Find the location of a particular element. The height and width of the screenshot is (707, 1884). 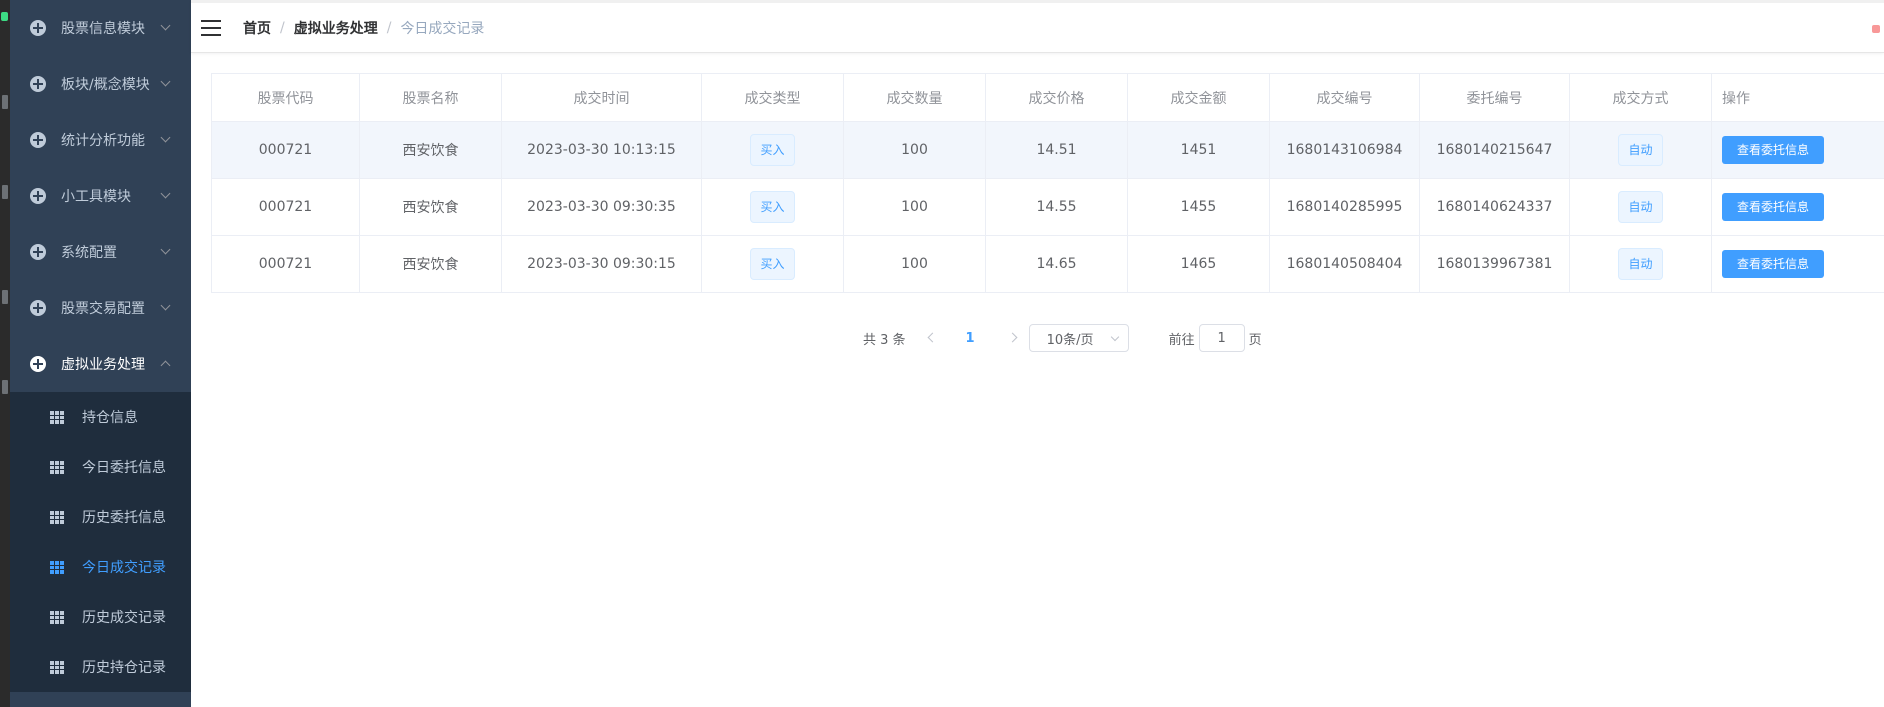

submenu-item-history-deals: 历史成交记录 is located at coordinates (100, 617).